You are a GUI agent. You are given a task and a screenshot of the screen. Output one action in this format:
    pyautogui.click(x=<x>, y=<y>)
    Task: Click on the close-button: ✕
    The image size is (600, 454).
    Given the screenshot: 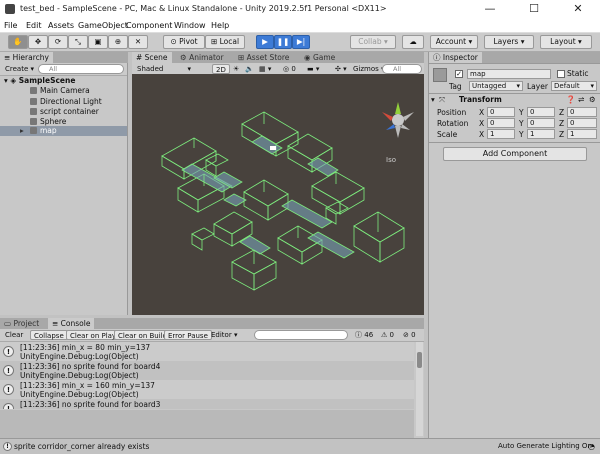 What is the action you would take?
    pyautogui.click(x=578, y=9)
    